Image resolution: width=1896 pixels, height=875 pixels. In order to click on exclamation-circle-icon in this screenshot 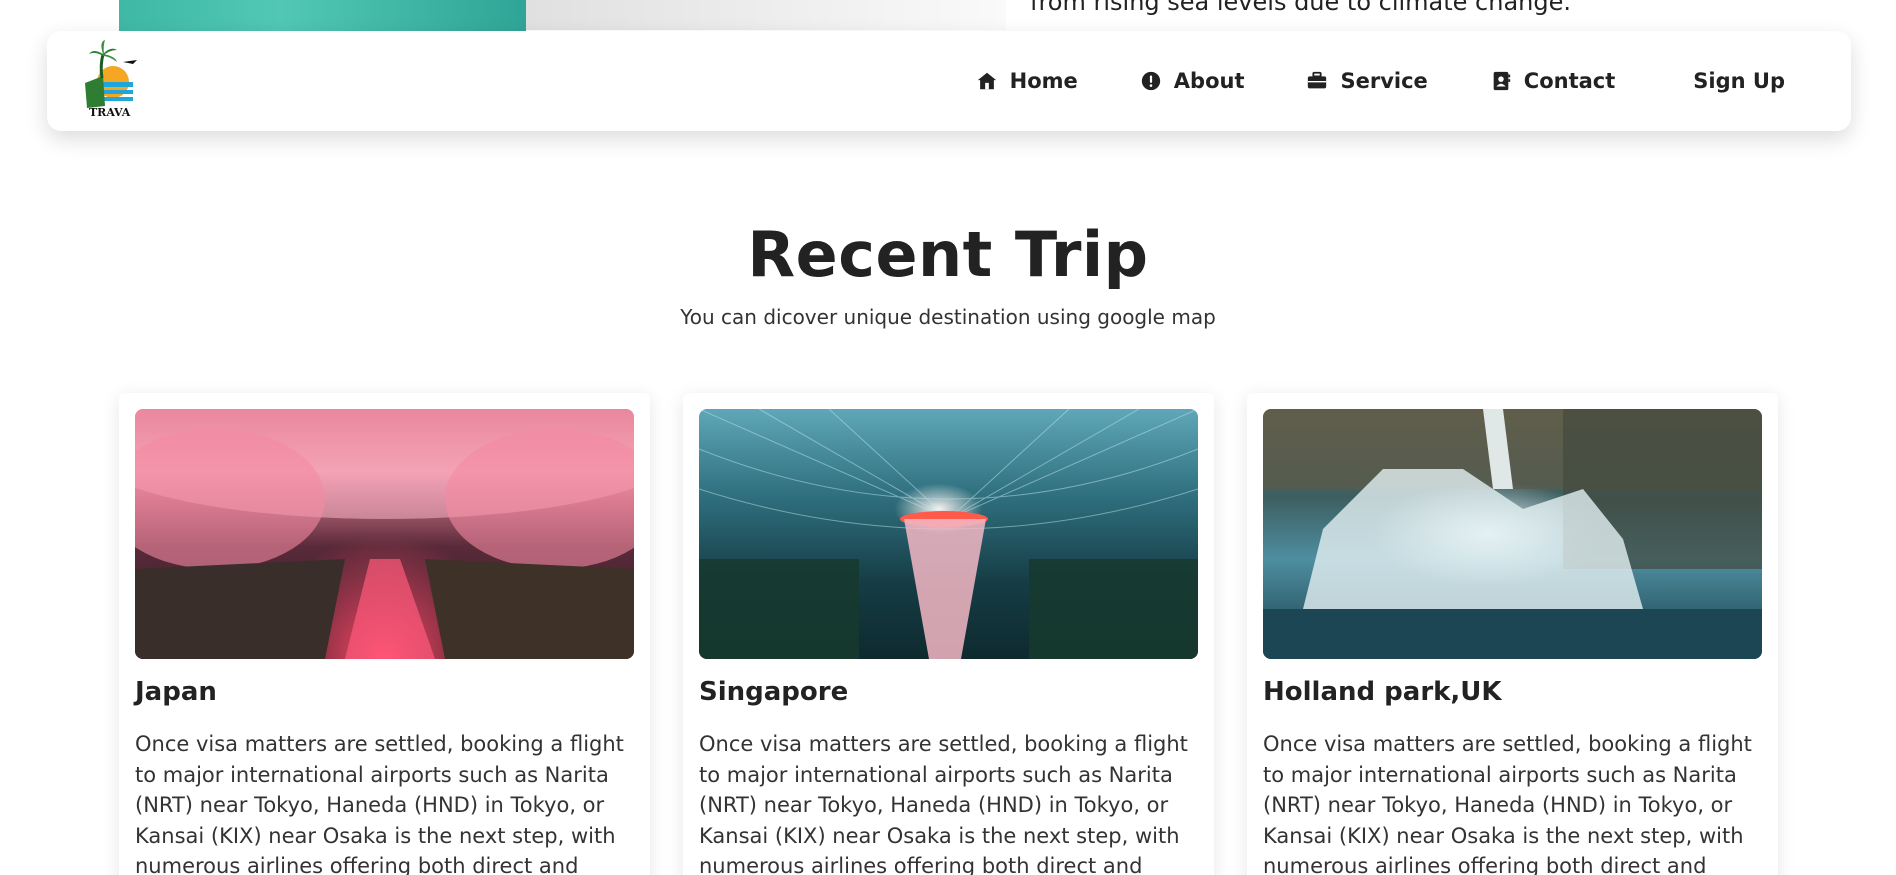, I will do `click(1150, 81)`.